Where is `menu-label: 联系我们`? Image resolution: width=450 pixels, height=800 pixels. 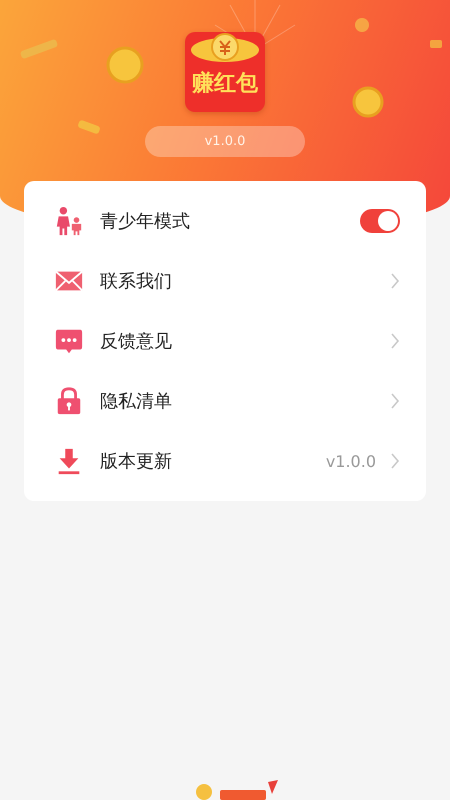
menu-label: 联系我们 is located at coordinates (136, 281).